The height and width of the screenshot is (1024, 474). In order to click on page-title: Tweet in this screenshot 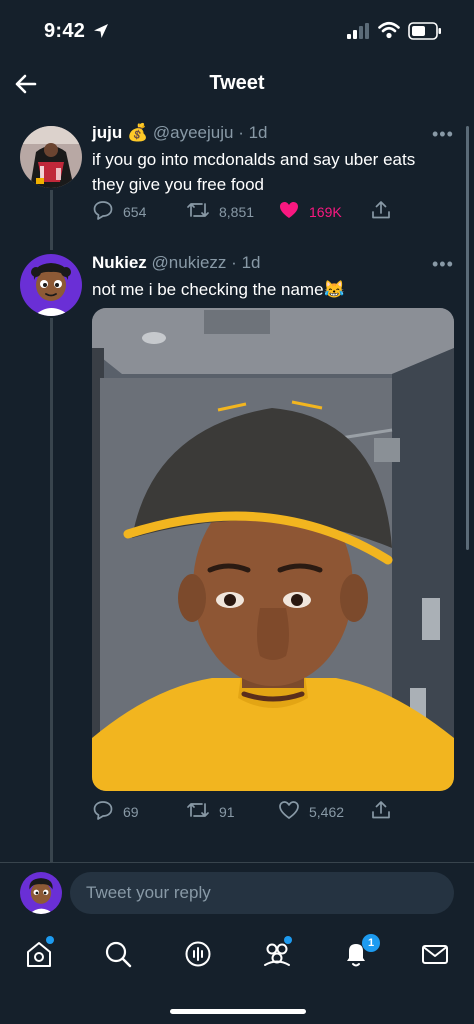, I will do `click(237, 83)`.